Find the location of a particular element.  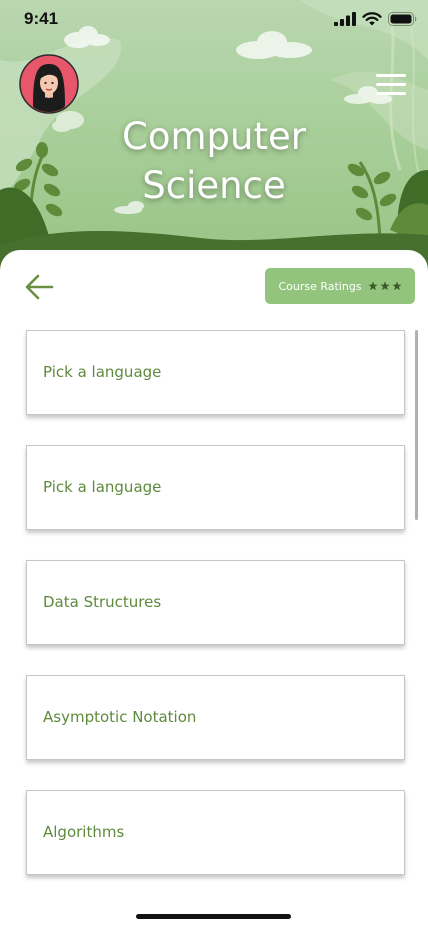

page-title-line-1: Computer is located at coordinates (214, 136).